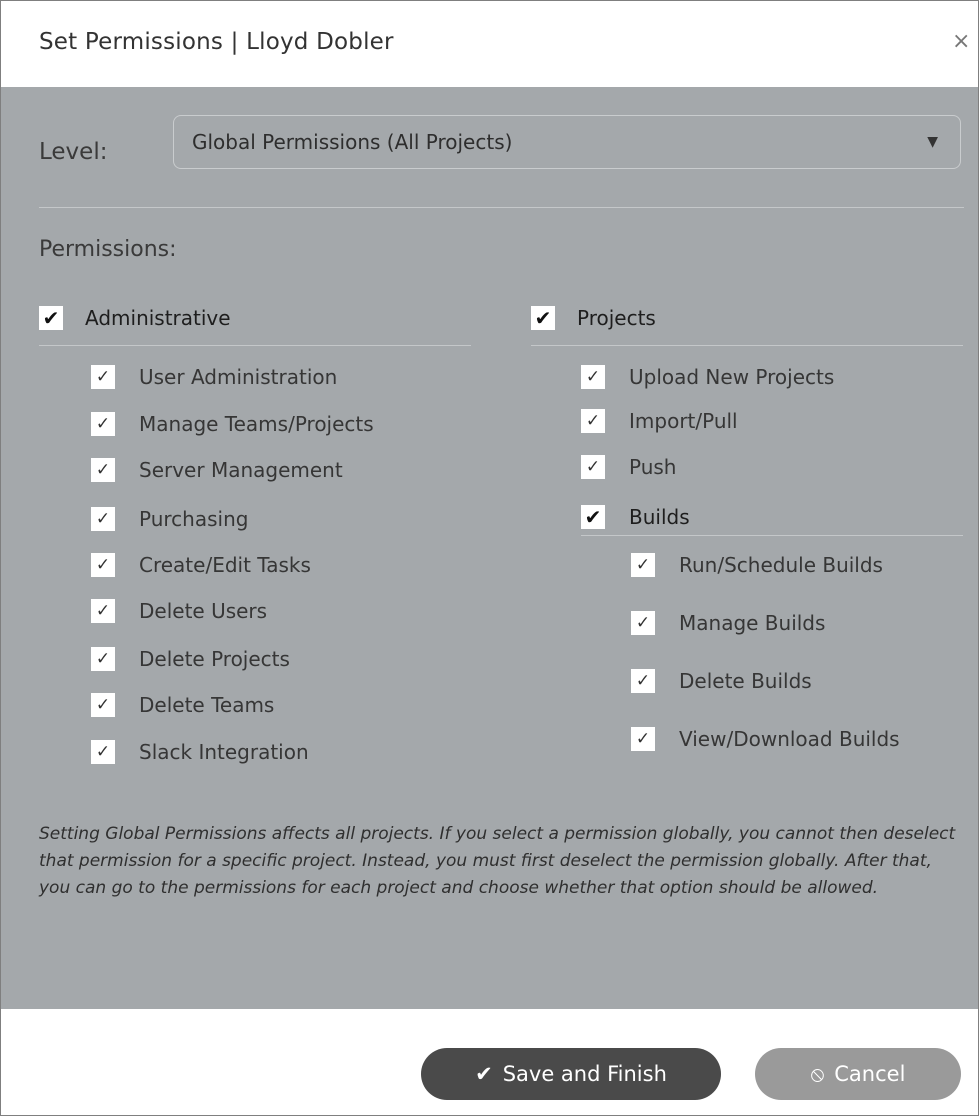 Image resolution: width=979 pixels, height=1116 pixels. I want to click on administrative-divider, so click(255, 345).